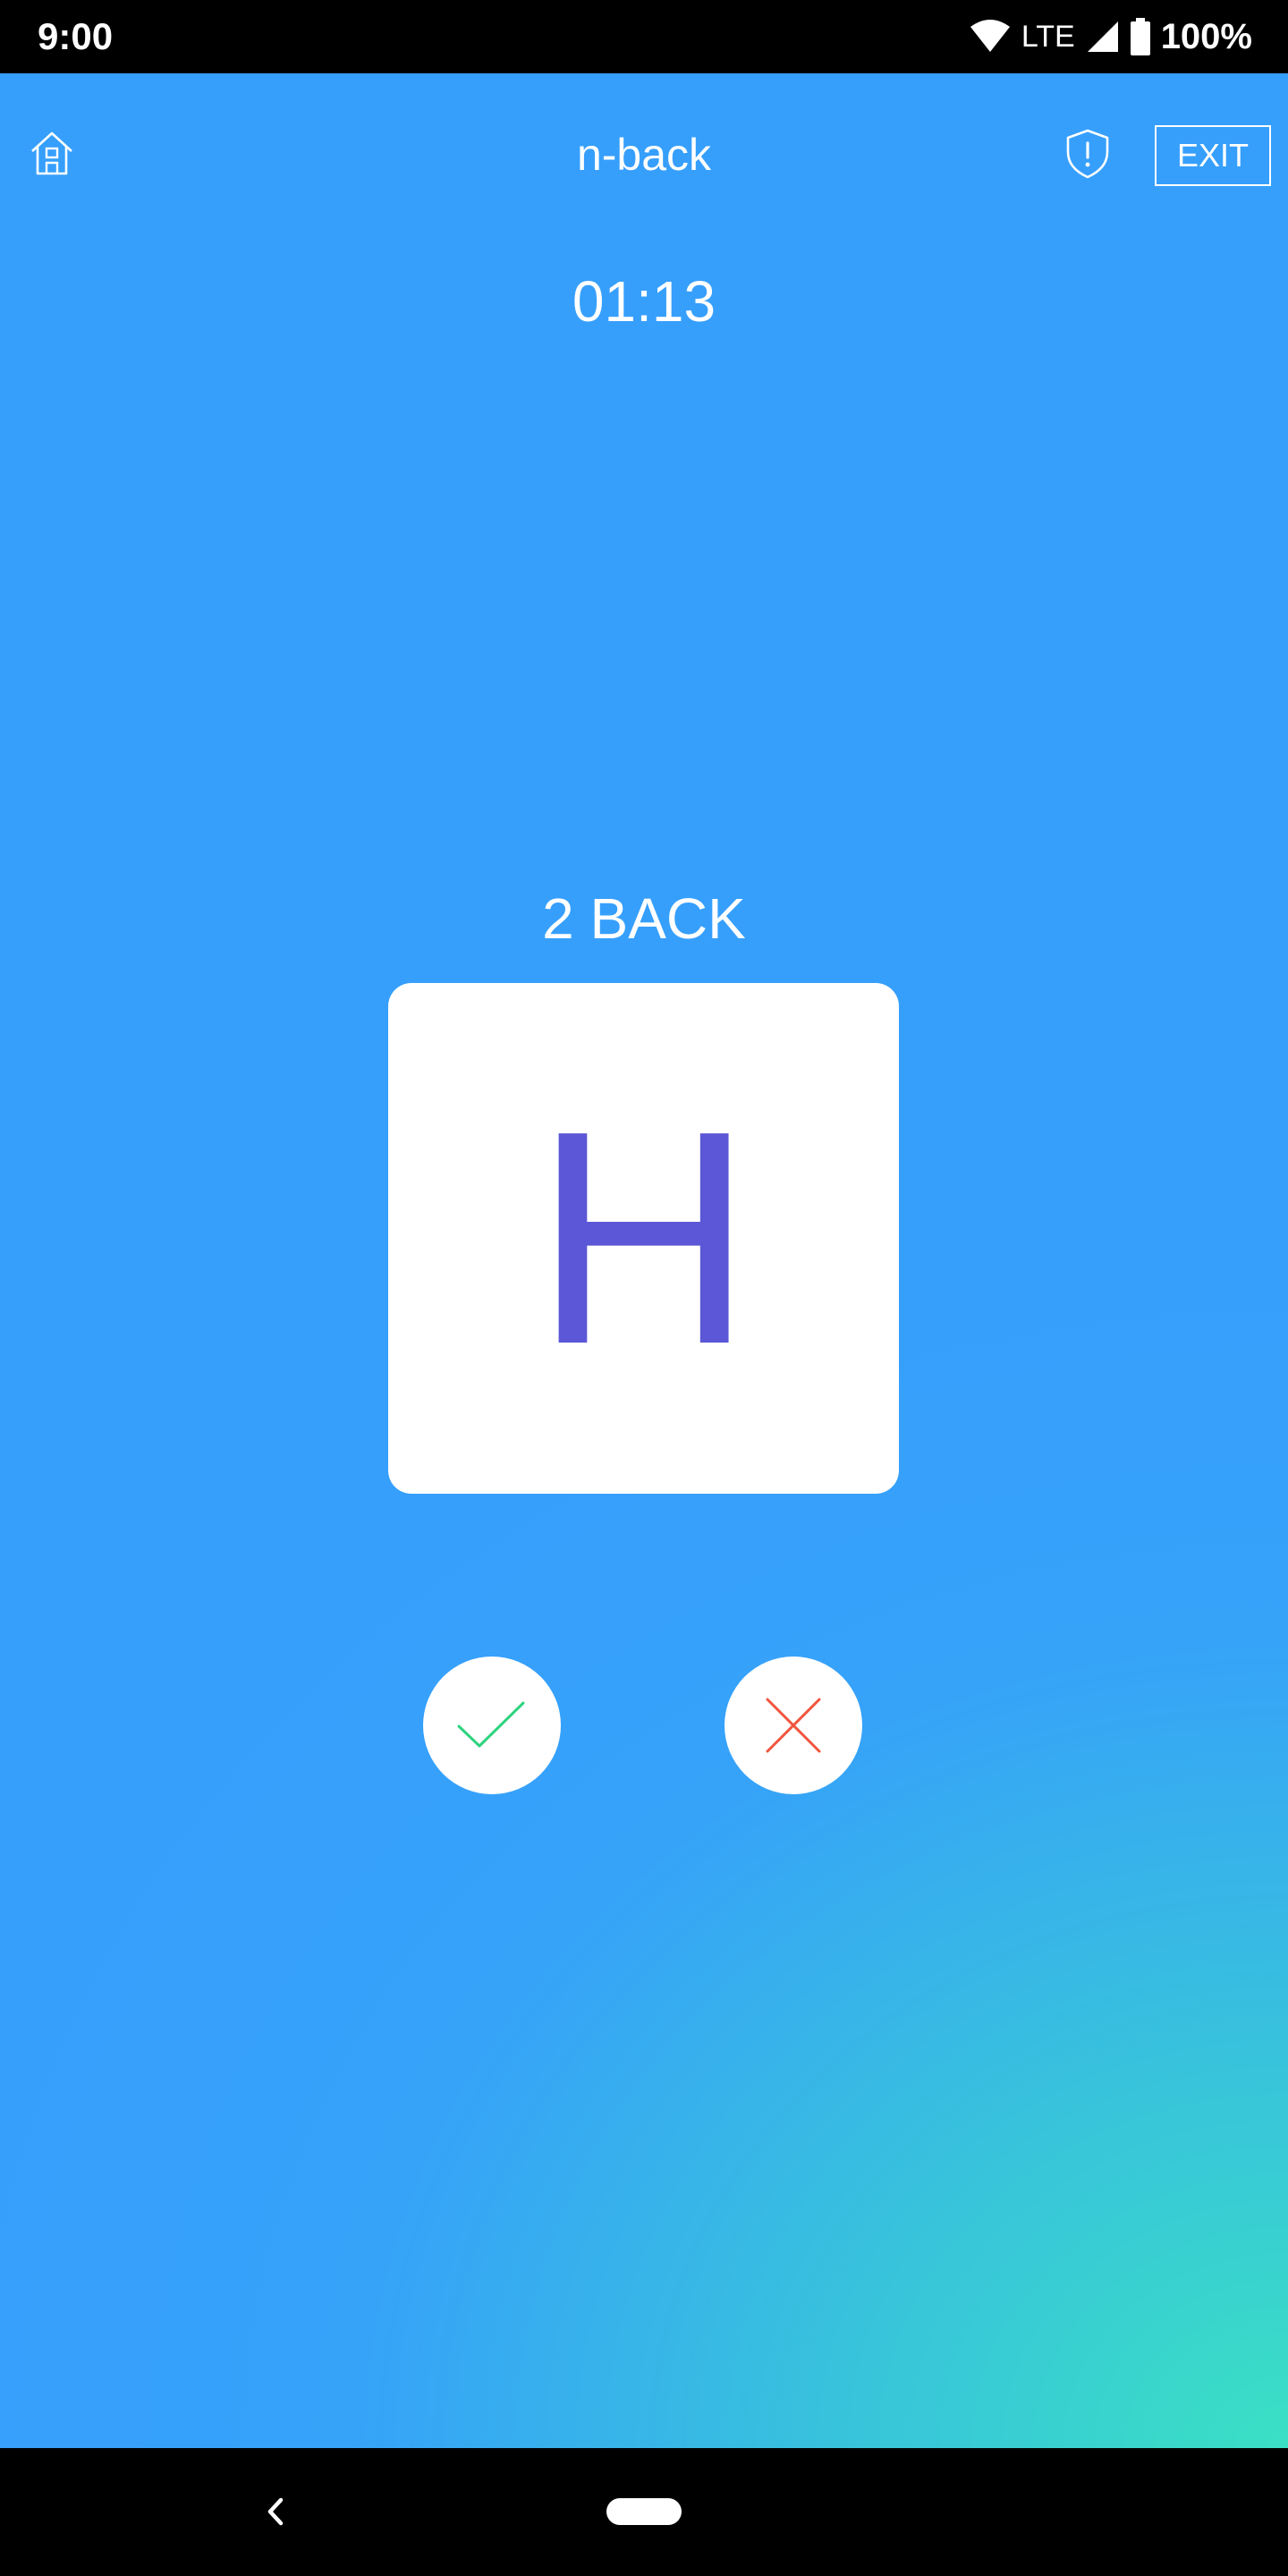 The image size is (1288, 2576). Describe the element at coordinates (644, 301) in the screenshot. I see `timer: 01:13` at that location.